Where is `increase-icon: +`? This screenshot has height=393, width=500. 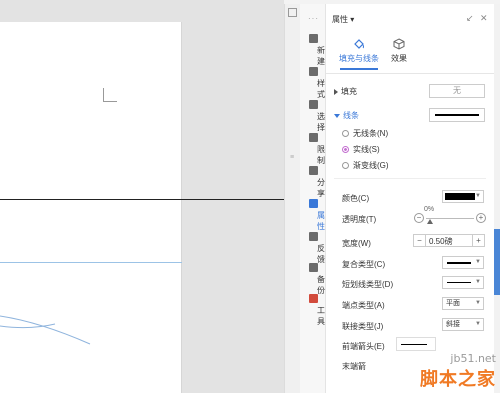 increase-icon: + is located at coordinates (481, 218).